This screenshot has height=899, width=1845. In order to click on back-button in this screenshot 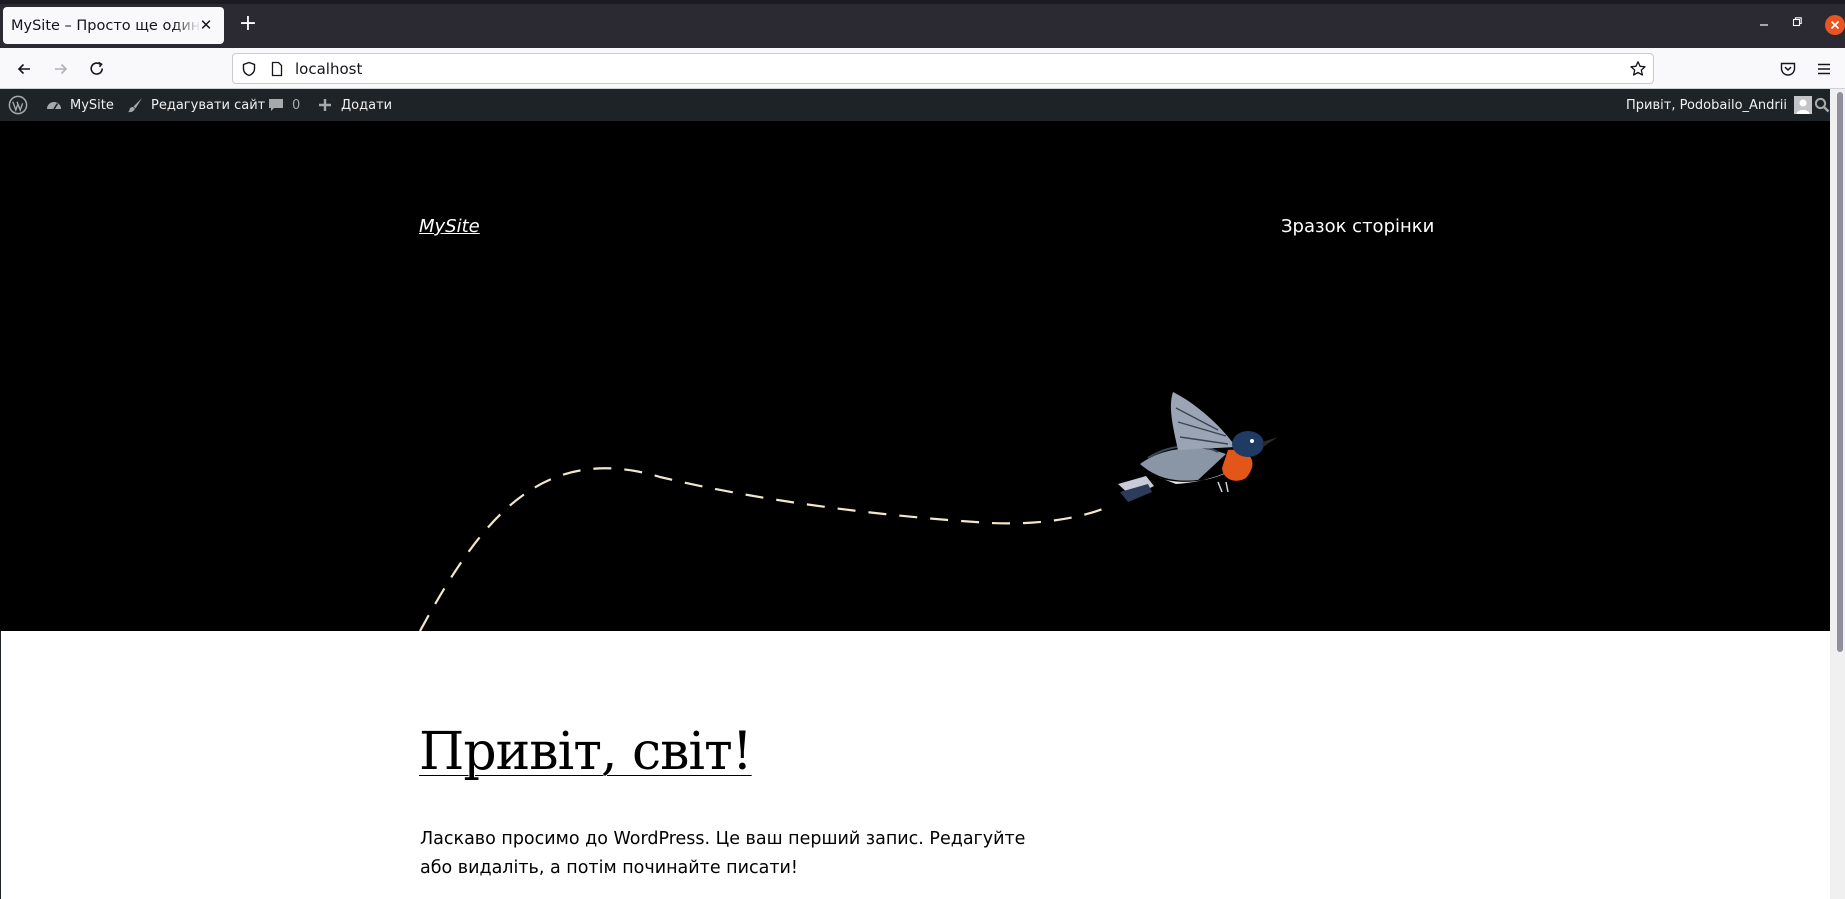, I will do `click(24, 69)`.